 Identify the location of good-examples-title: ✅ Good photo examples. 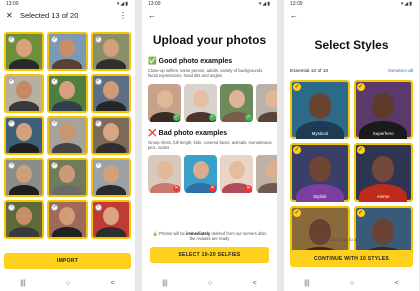
(190, 61).